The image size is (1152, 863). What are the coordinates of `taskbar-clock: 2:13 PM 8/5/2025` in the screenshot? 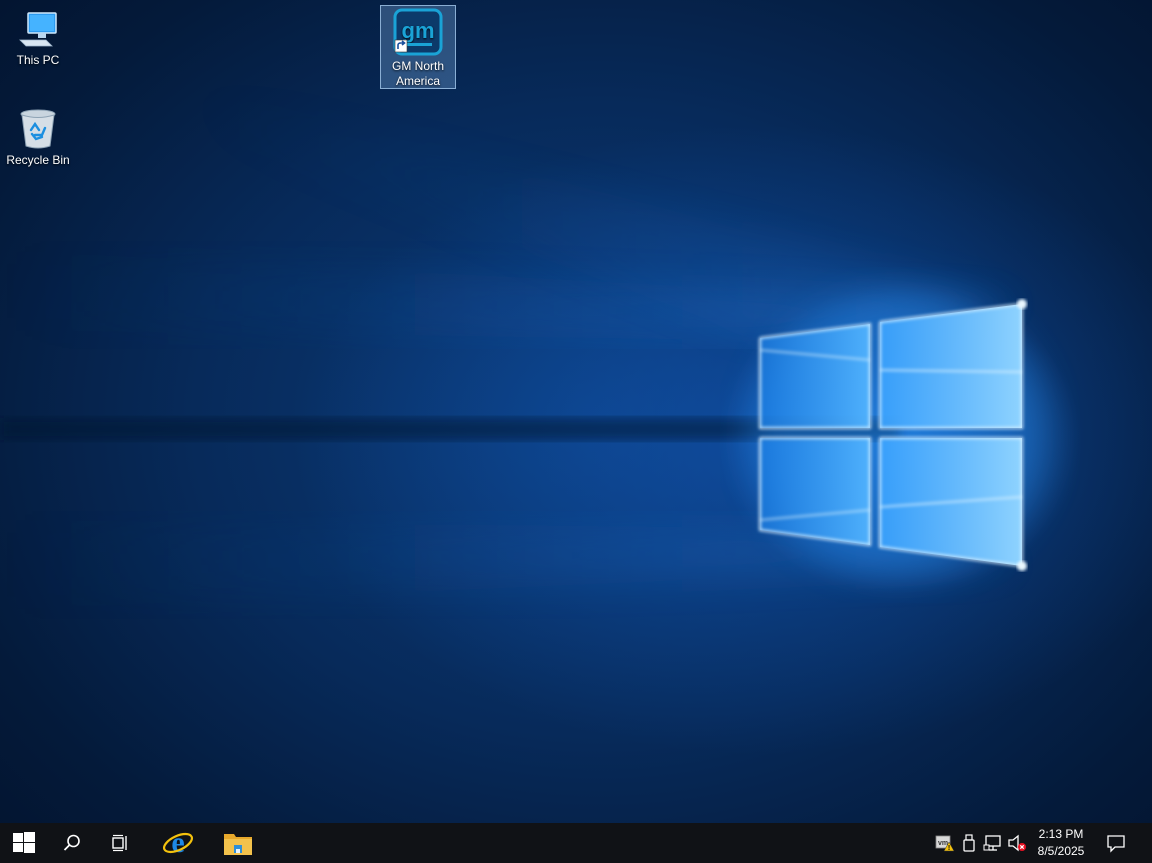 It's located at (1061, 843).